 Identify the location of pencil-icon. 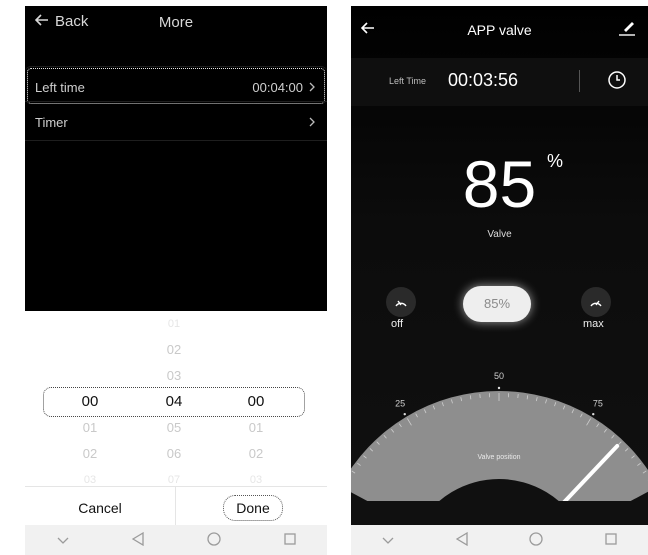
(627, 31).